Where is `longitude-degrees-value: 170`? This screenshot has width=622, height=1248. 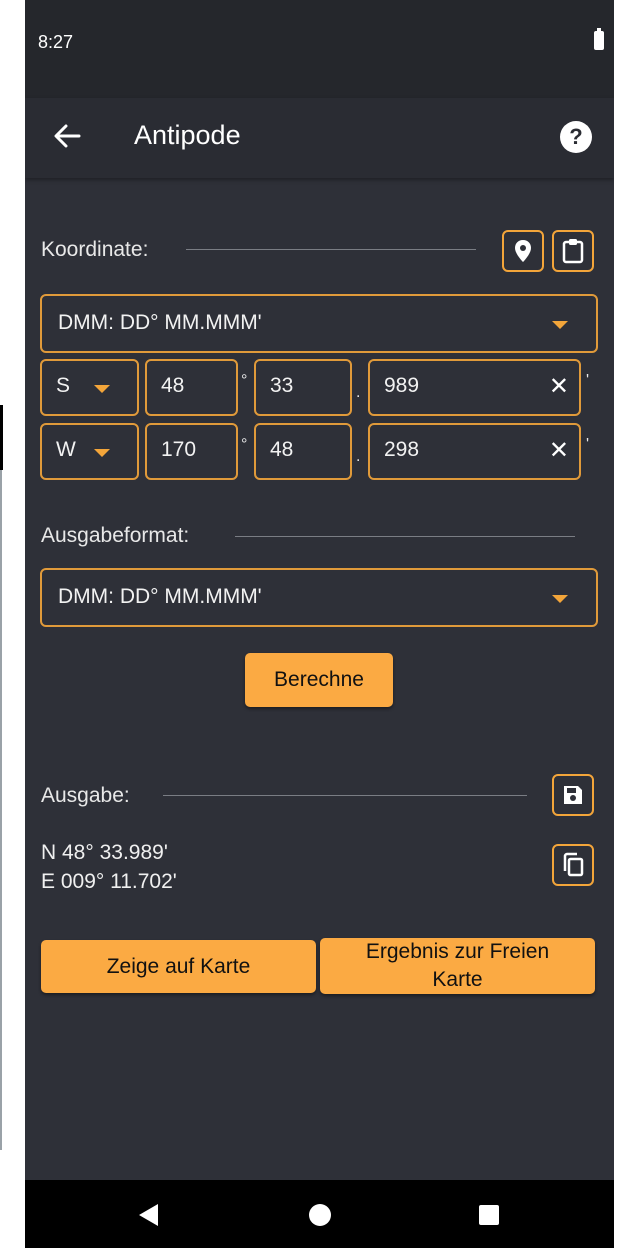 longitude-degrees-value: 170 is located at coordinates (179, 449).